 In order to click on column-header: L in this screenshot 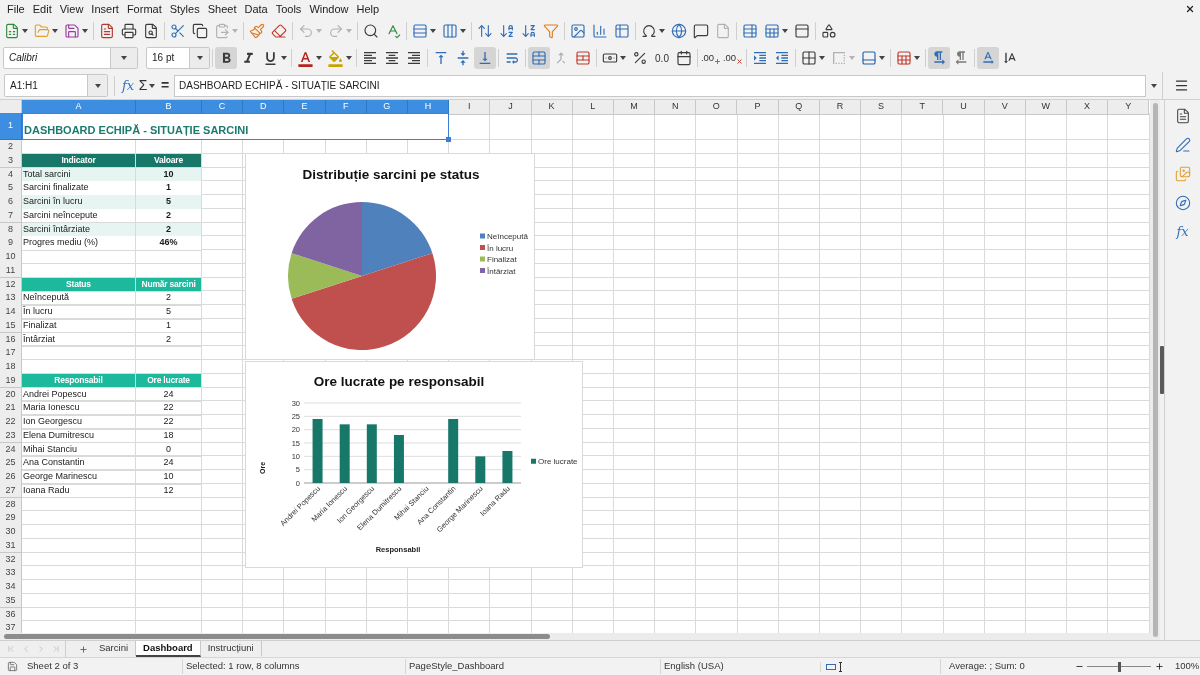, I will do `click(593, 107)`.